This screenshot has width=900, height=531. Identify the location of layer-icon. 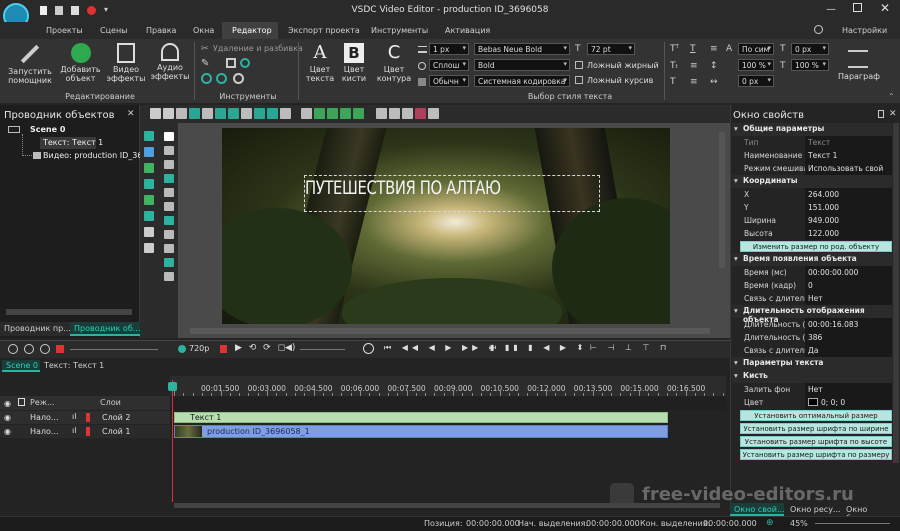
(407, 113).